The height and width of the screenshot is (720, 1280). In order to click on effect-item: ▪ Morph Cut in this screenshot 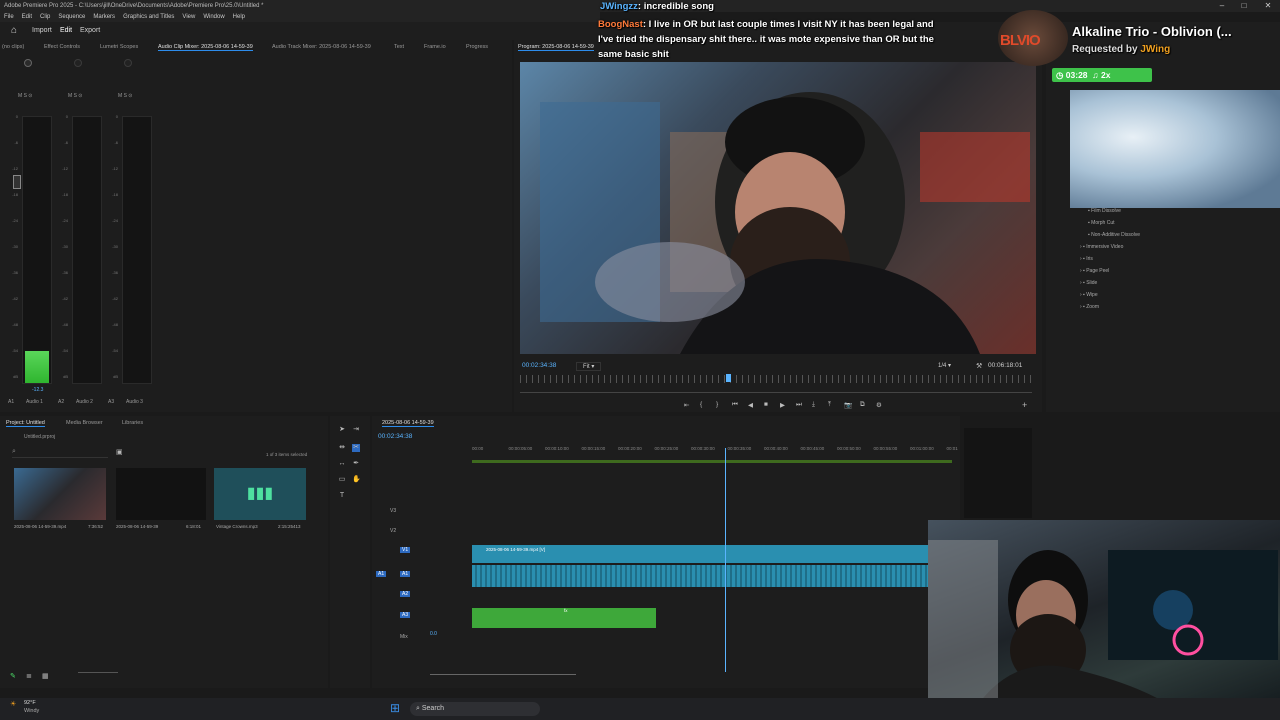, I will do `click(1101, 223)`.